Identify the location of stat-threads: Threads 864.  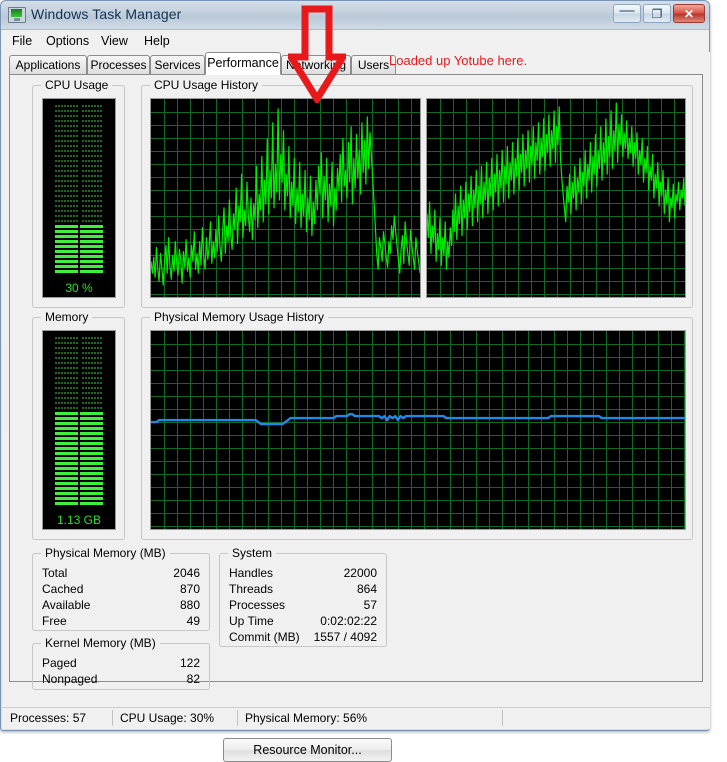
(303, 589).